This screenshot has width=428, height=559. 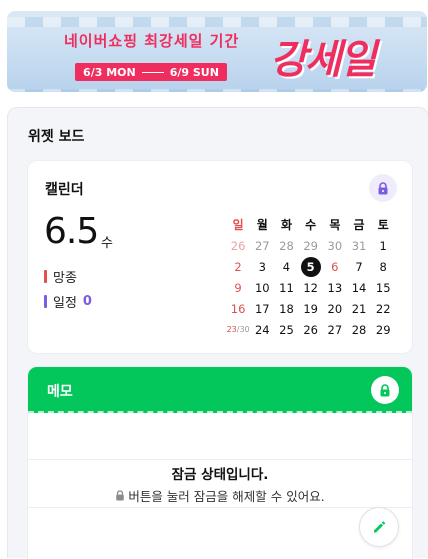 What do you see at coordinates (238, 267) in the screenshot?
I see `day-cell: 2` at bounding box center [238, 267].